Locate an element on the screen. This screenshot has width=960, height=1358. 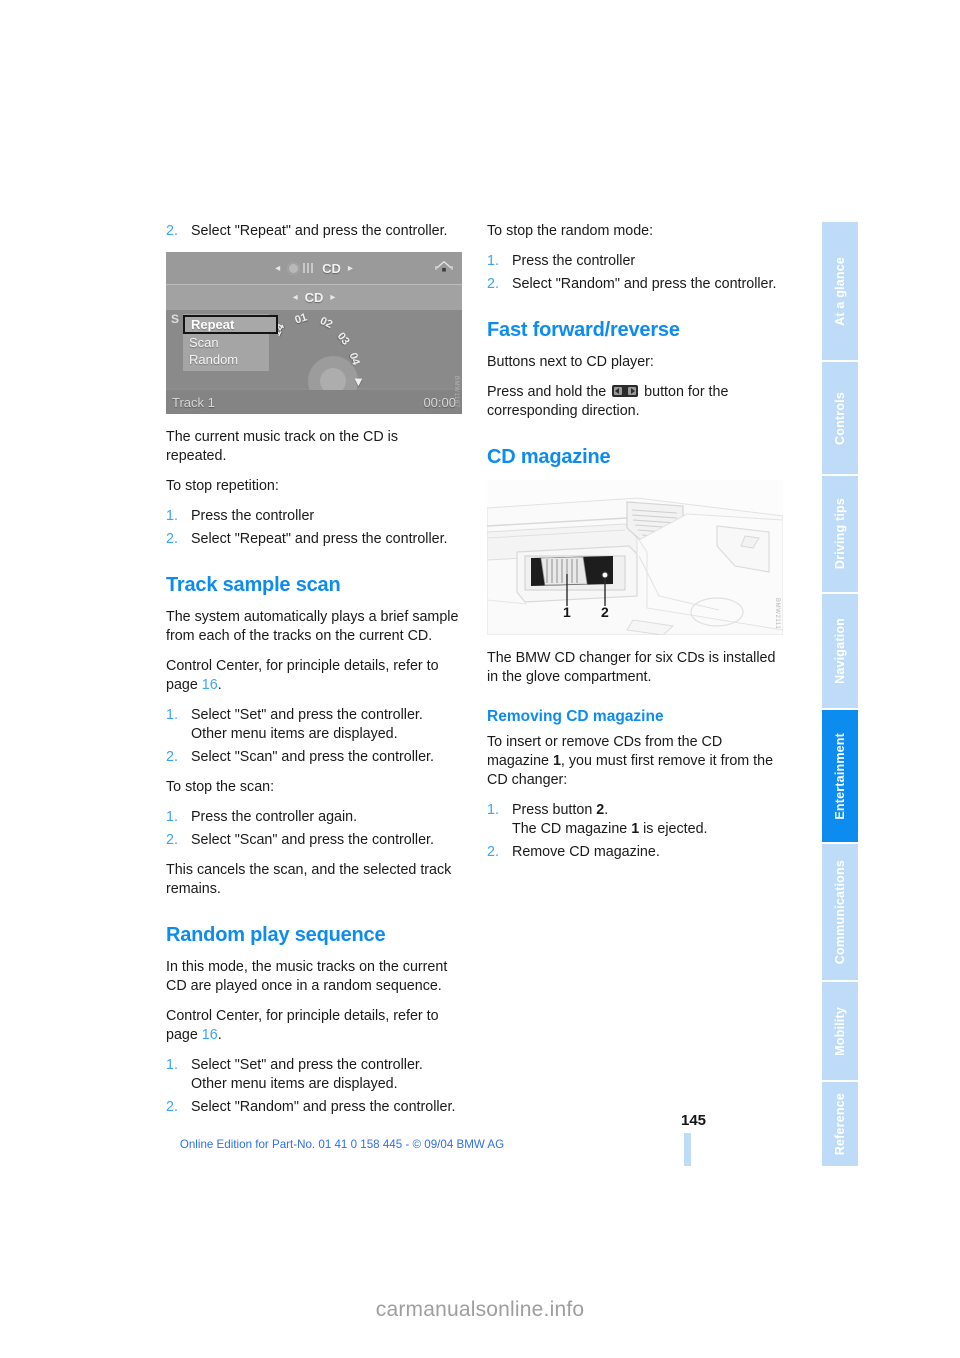
fast-forward-reverse-button-icon is located at coordinates (625, 391).